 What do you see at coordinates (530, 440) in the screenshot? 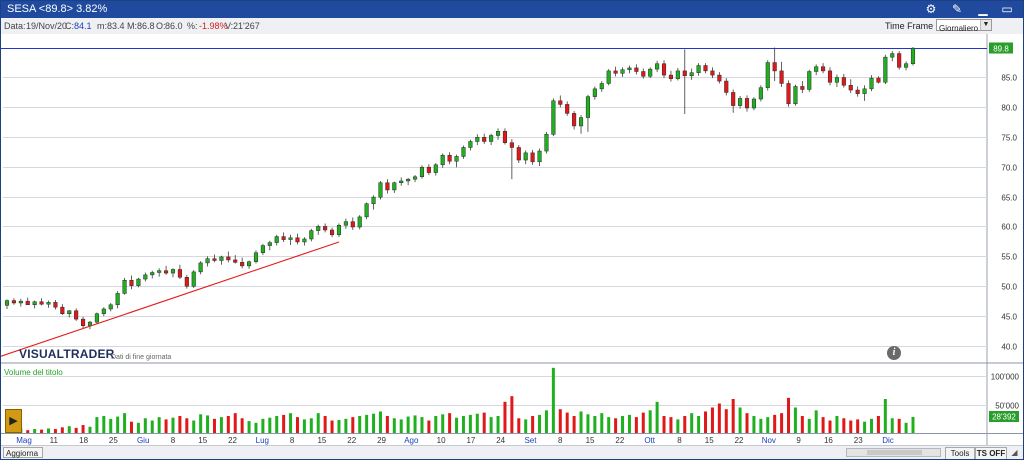
I see `x-tick-label: Set` at bounding box center [530, 440].